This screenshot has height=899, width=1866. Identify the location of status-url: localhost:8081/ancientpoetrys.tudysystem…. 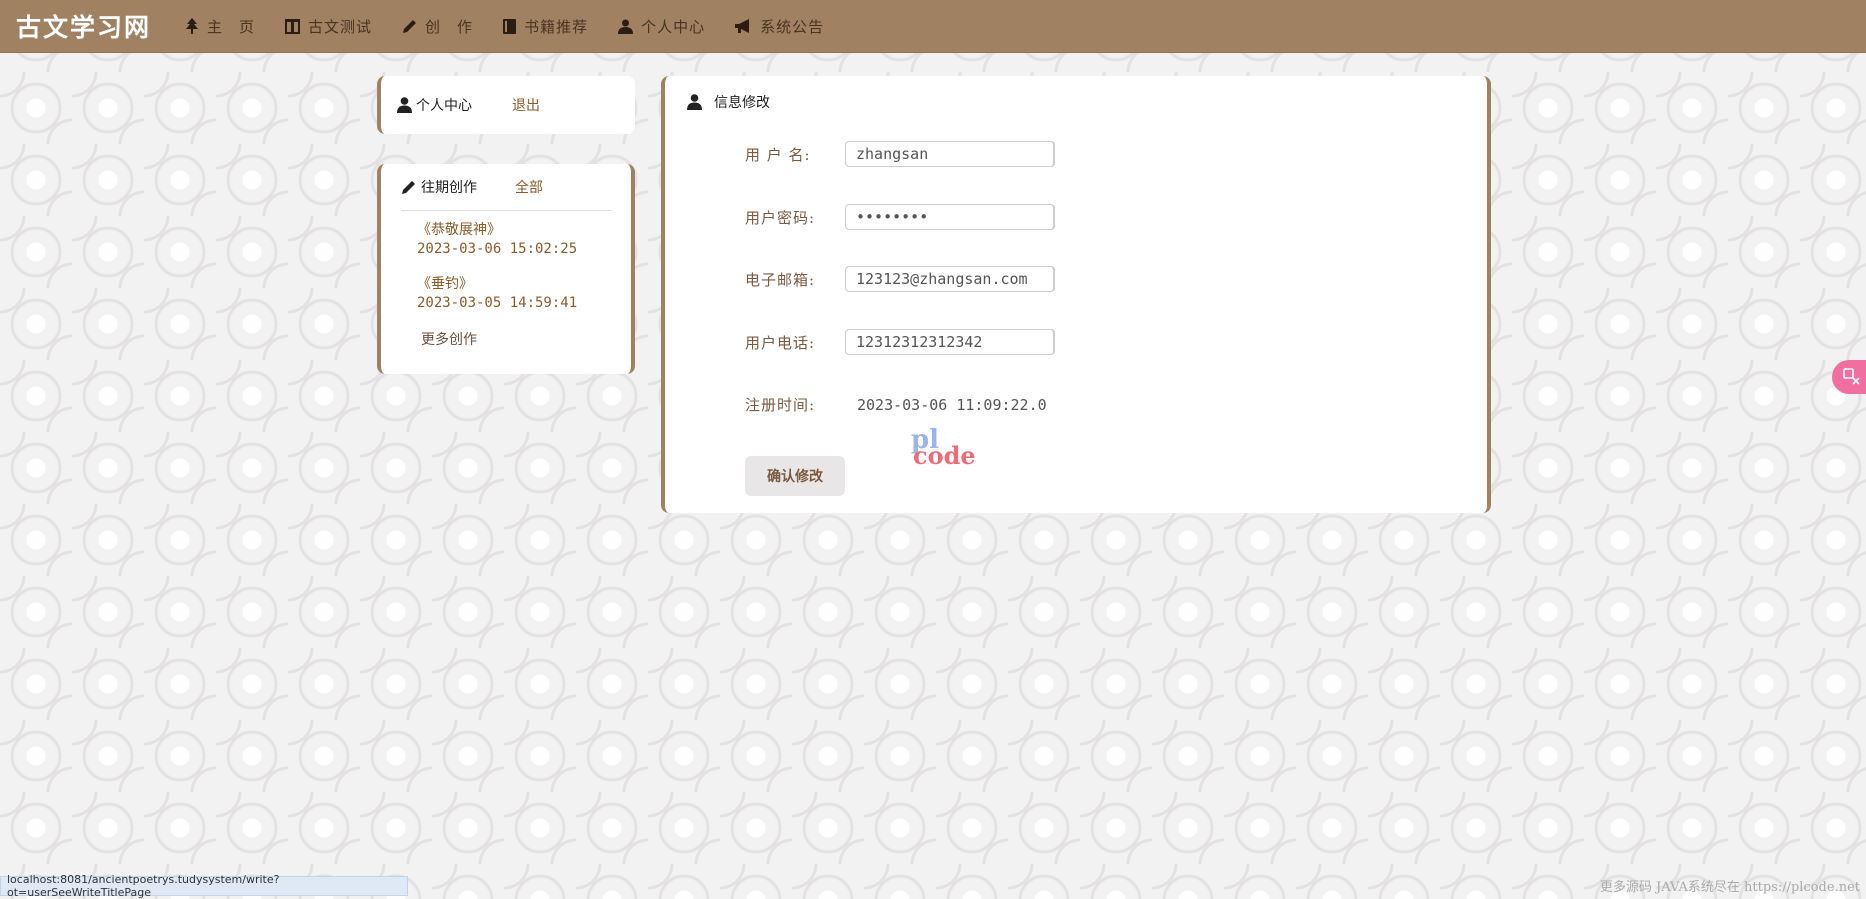
(143, 886).